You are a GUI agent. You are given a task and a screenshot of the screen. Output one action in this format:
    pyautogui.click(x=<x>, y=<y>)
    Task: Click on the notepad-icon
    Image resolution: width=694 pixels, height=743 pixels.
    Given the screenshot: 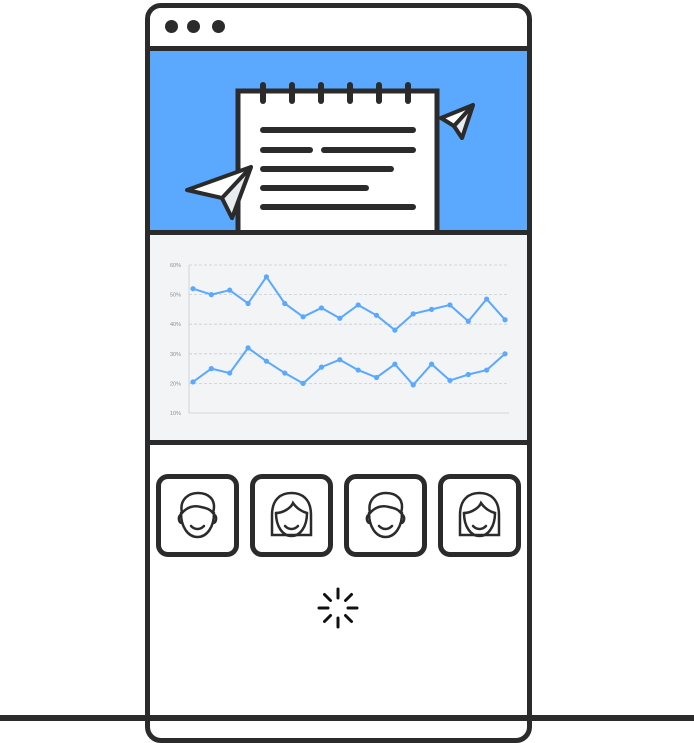 What is the action you would take?
    pyautogui.click(x=337, y=156)
    